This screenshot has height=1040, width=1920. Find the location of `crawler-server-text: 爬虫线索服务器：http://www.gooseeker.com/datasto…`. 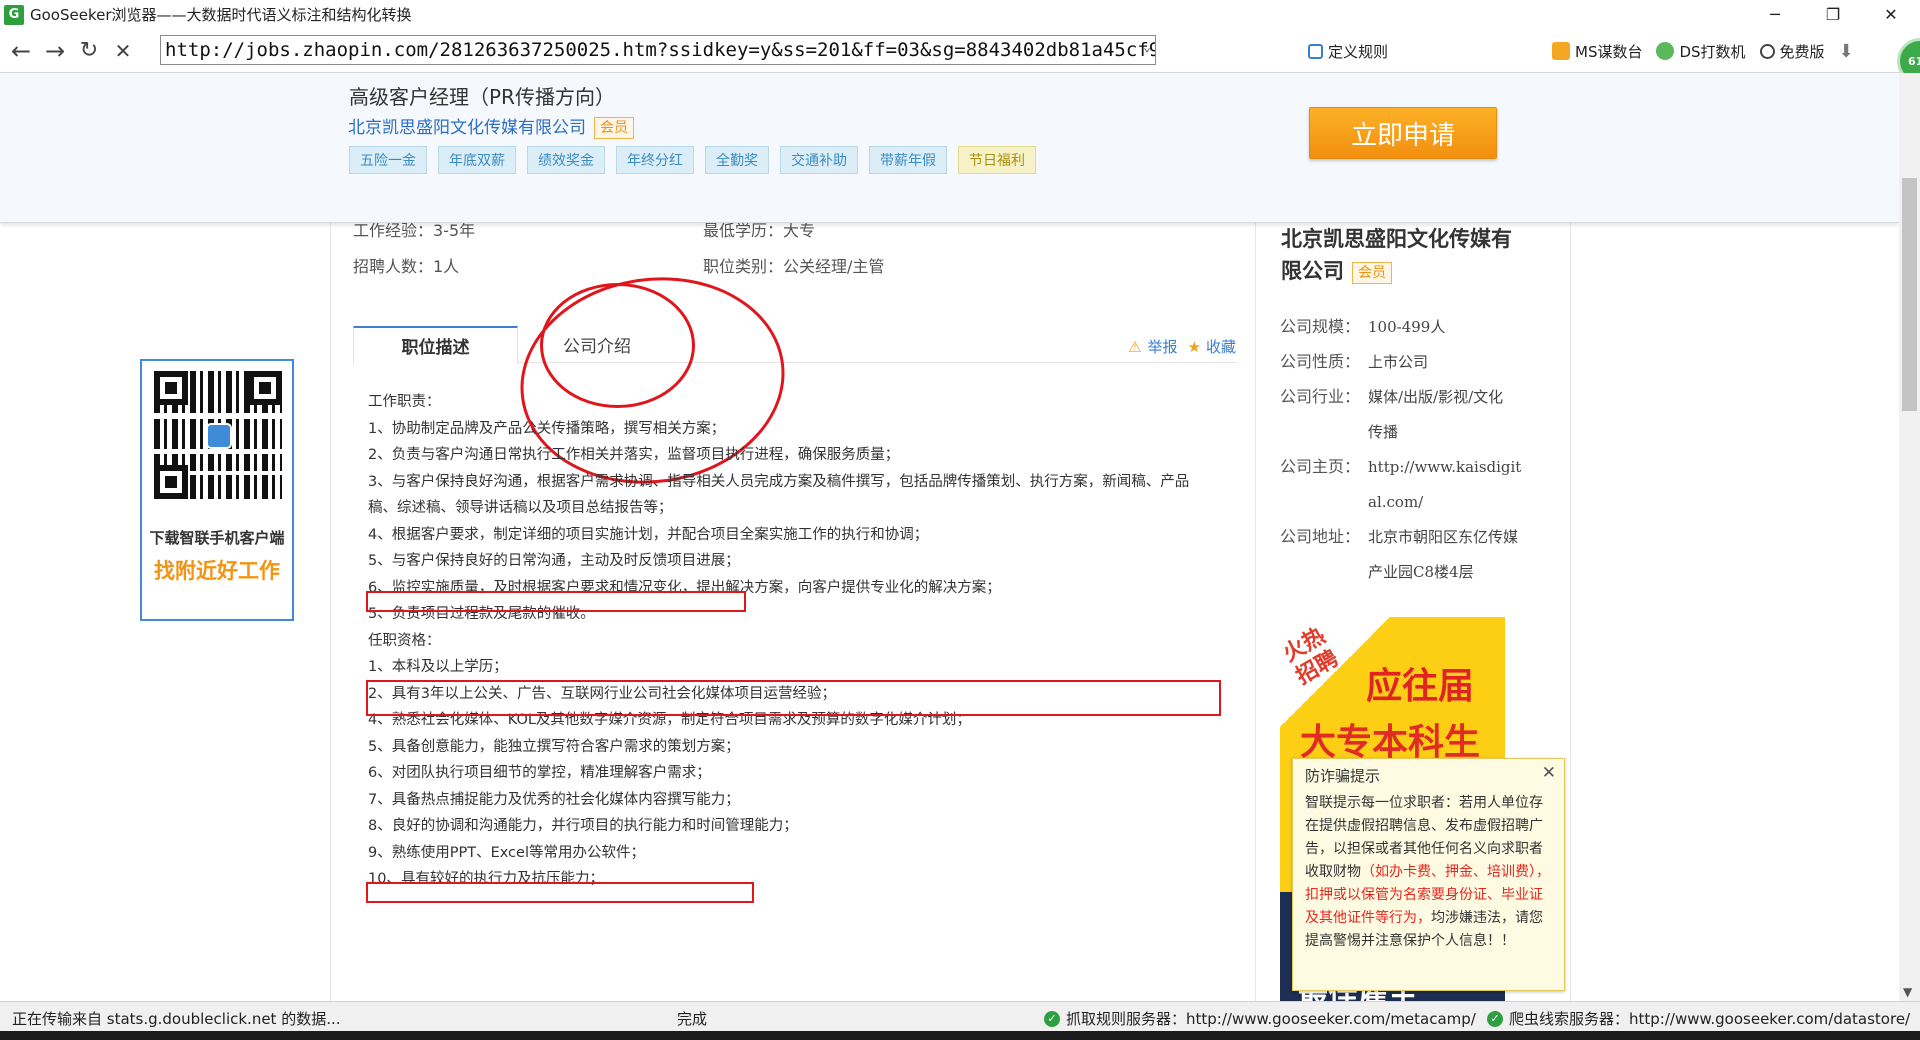

crawler-server-text: 爬虫线索服务器：http://www.gooseeker.com/datasto… is located at coordinates (1710, 1019).